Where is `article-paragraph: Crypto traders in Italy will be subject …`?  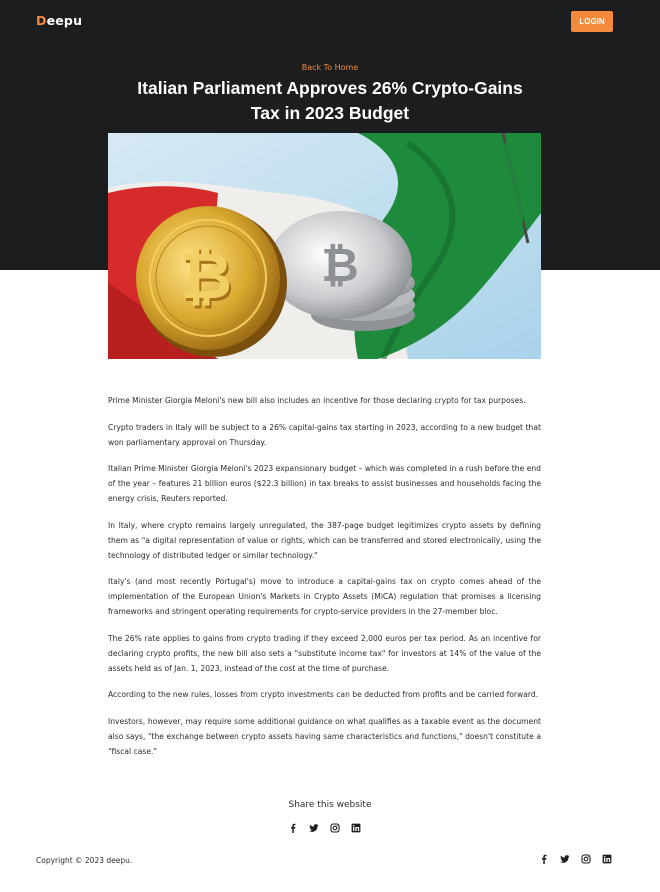 article-paragraph: Crypto traders in Italy will be subject … is located at coordinates (324, 434).